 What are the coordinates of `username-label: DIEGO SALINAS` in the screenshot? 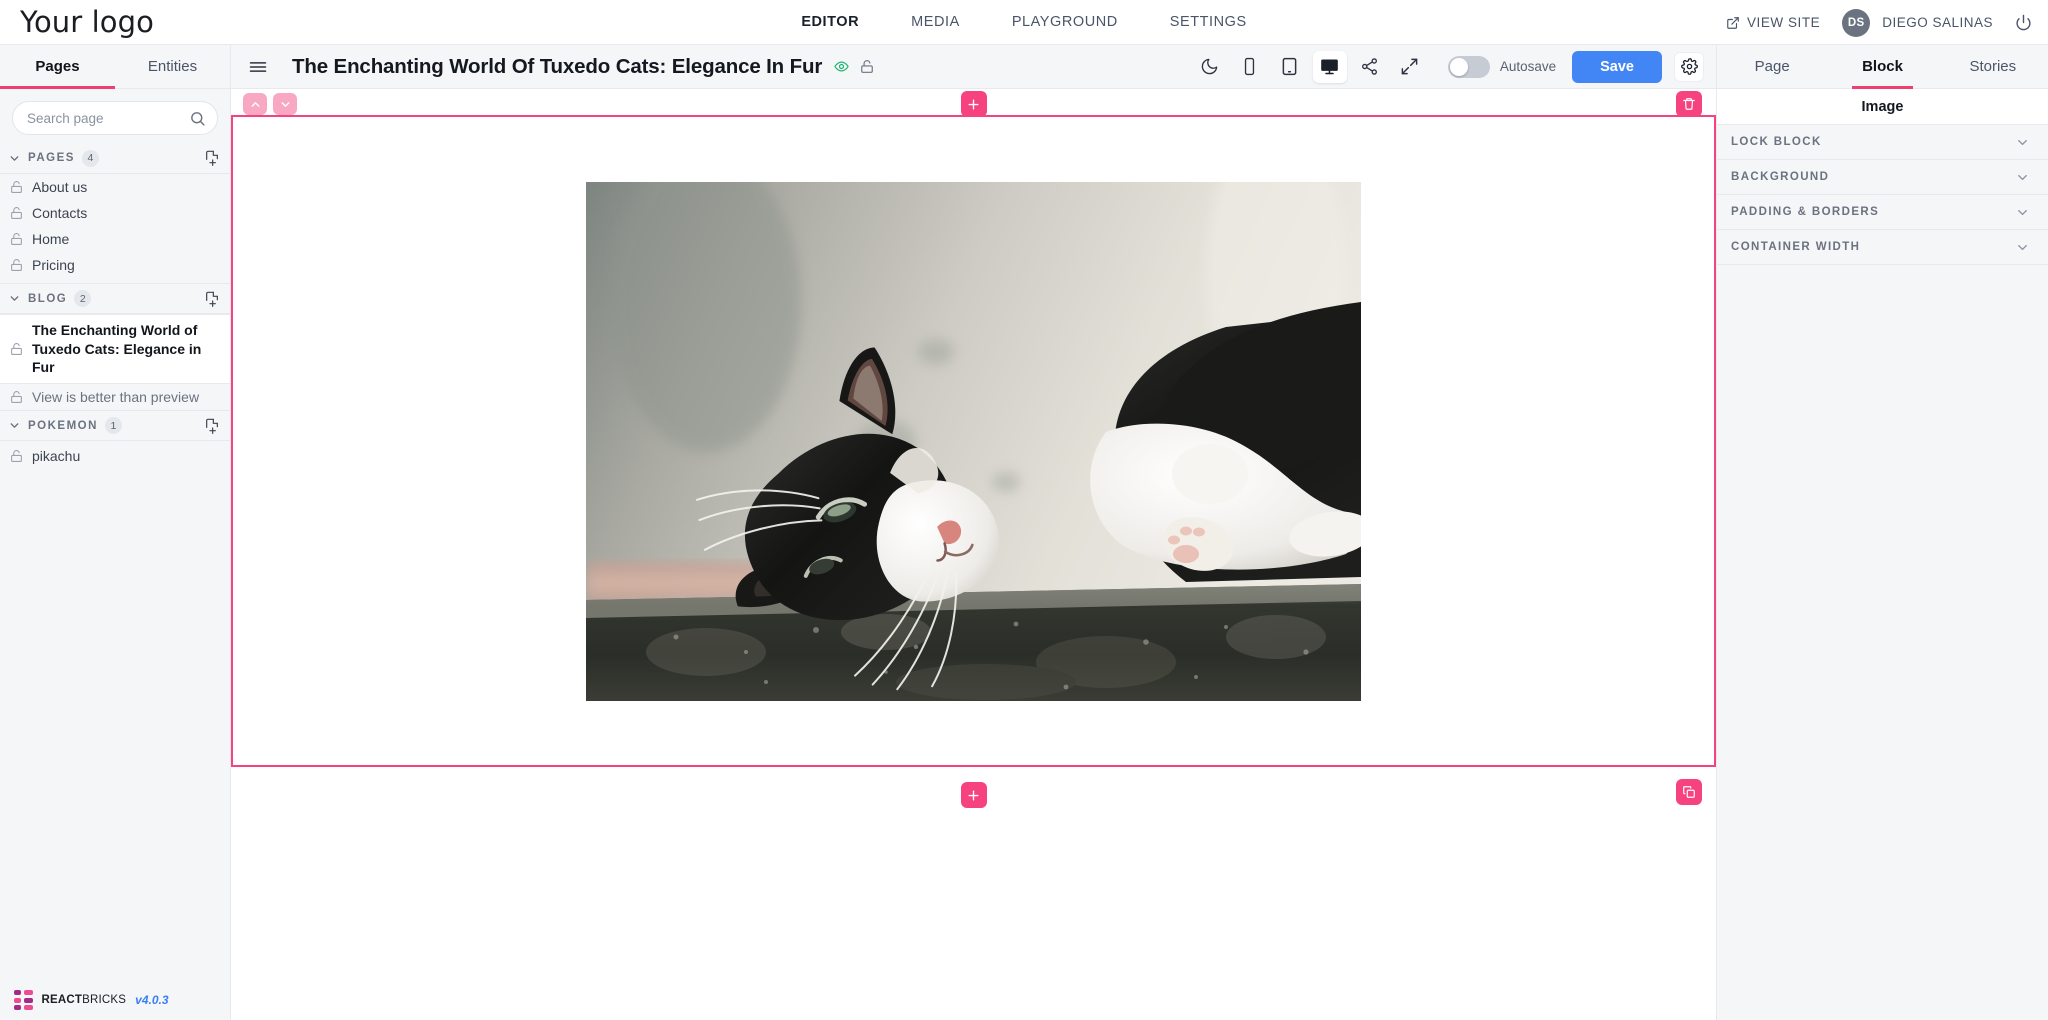 It's located at (1937, 22).